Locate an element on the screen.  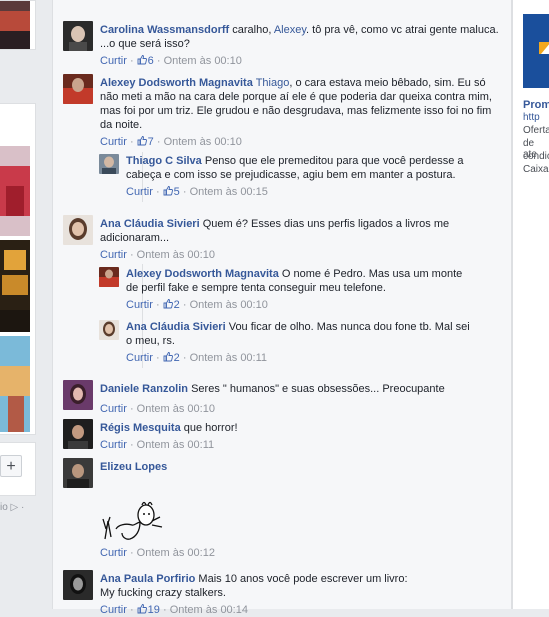
comment-meta: Curtir · 19 · Ontem às 00:14 is located at coordinates (174, 610).